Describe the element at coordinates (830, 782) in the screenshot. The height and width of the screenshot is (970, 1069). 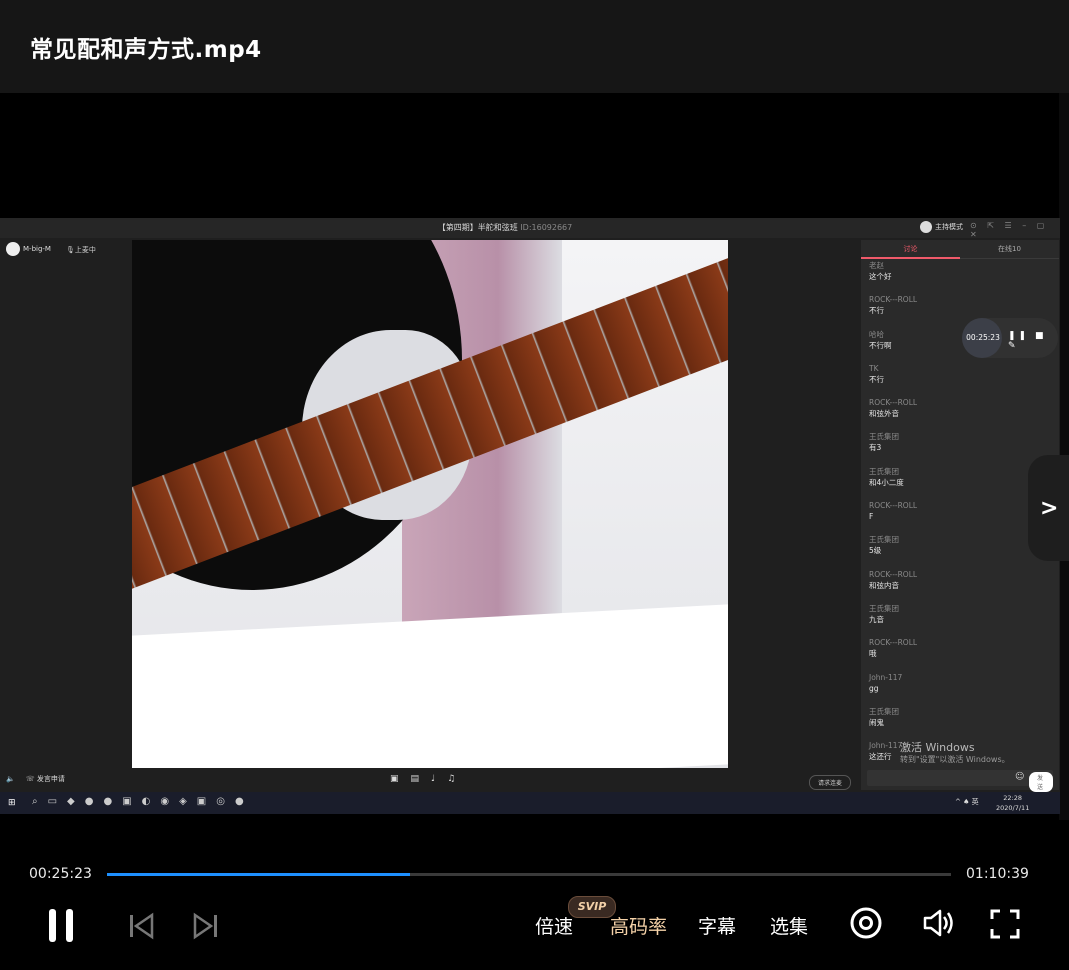
I see `request-mic-button: 请求连麦` at that location.